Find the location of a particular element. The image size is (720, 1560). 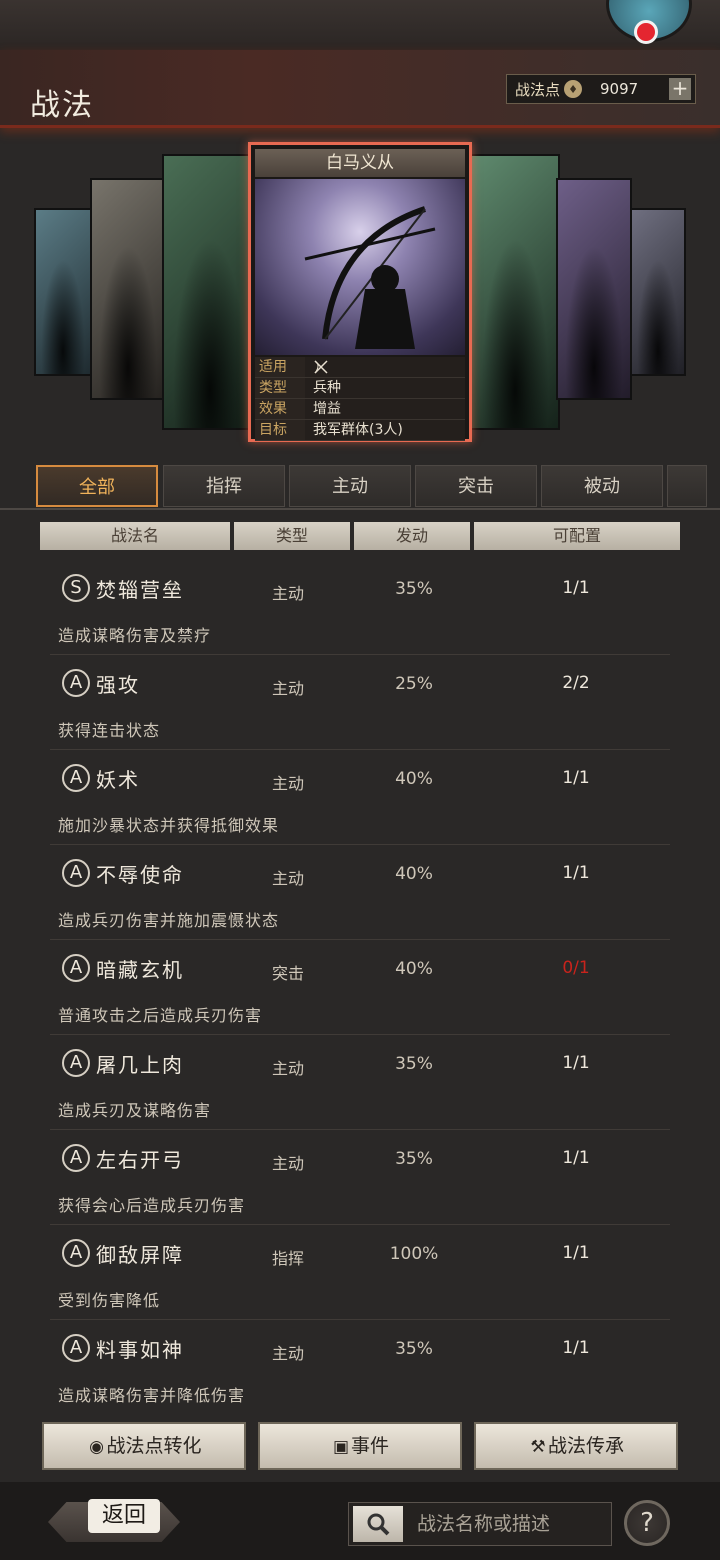

skill-row: A 强攻 主动 25% 2/2 获得连击状态 is located at coordinates (360, 702).